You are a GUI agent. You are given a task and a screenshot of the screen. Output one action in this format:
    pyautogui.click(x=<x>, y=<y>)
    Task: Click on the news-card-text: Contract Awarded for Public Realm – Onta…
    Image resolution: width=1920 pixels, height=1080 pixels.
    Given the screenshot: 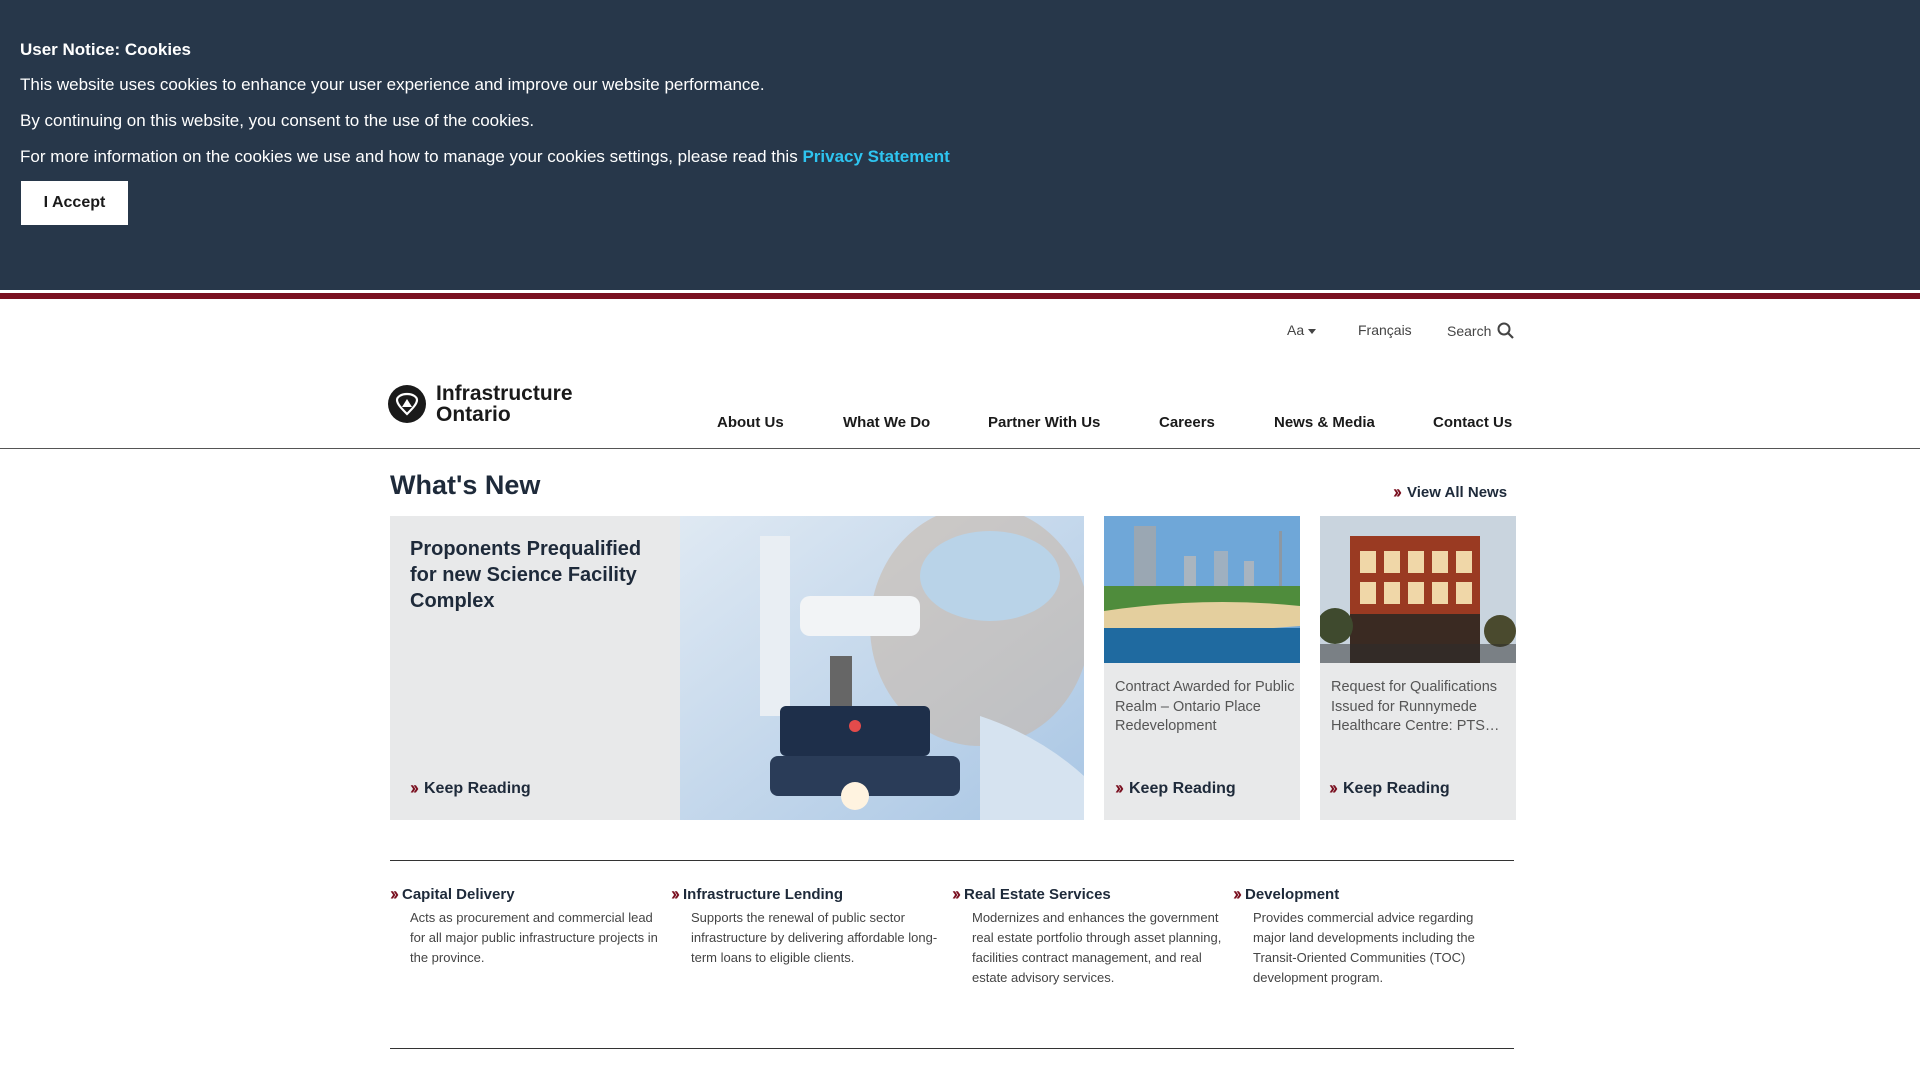 What is the action you would take?
    pyautogui.click(x=1205, y=706)
    